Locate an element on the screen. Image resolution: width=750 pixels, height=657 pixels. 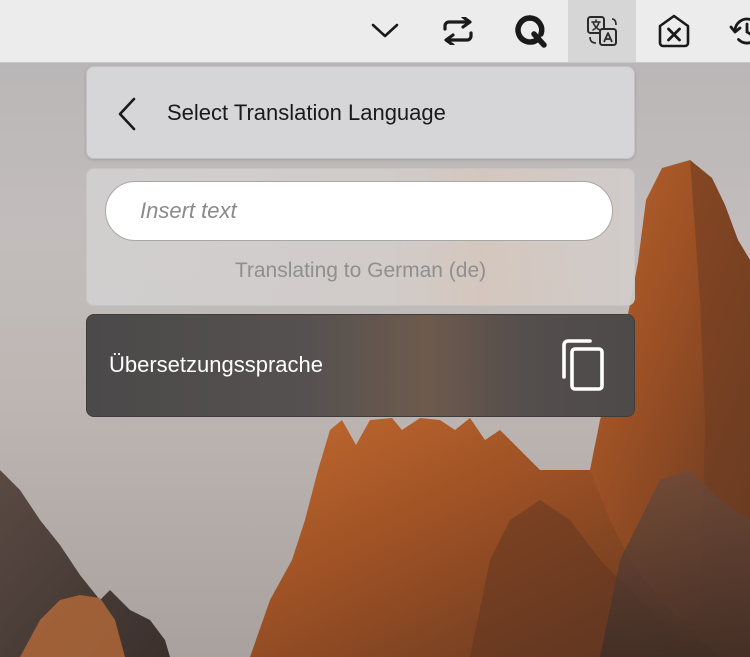
translation-status: Translating to German (de) is located at coordinates (360, 270).